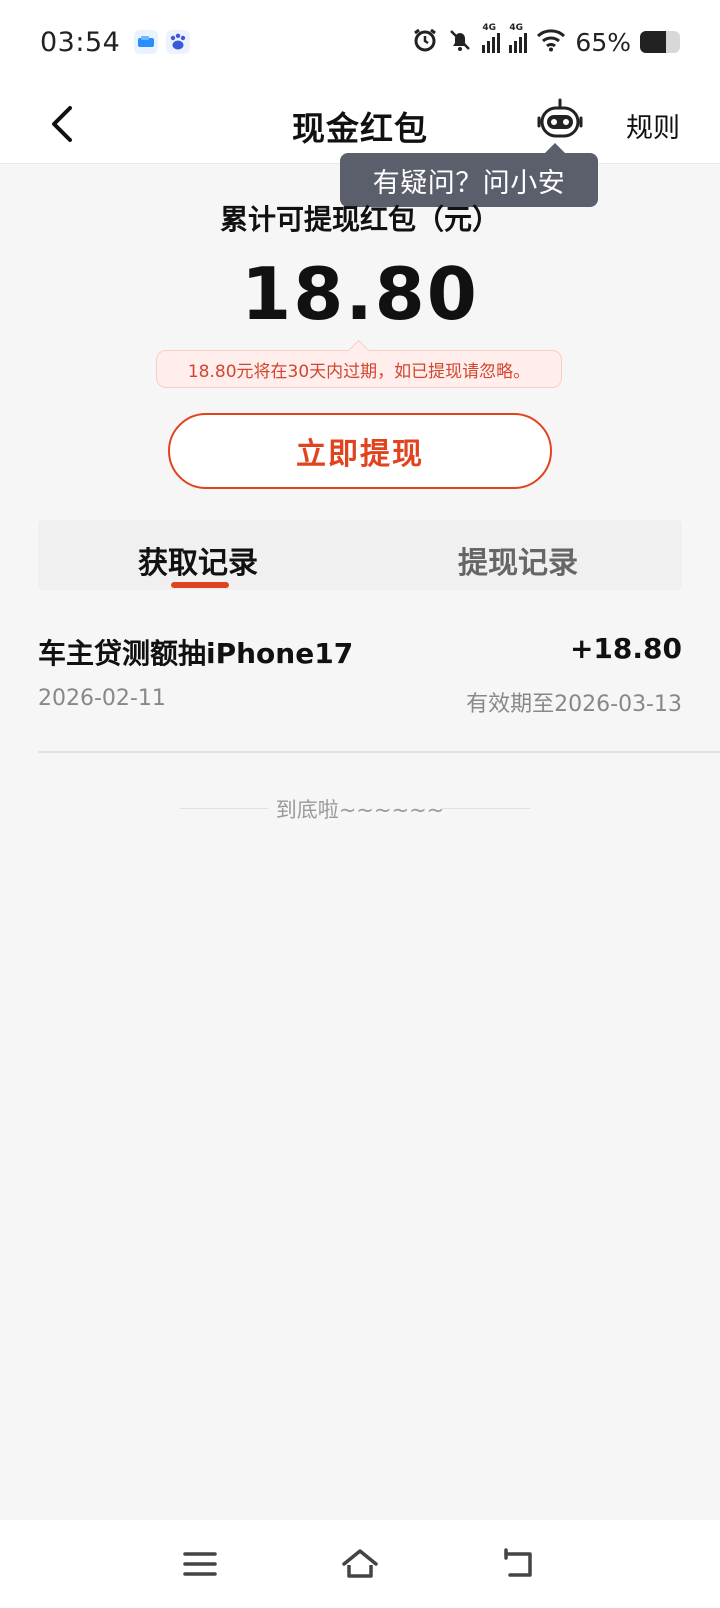  Describe the element at coordinates (518, 38) in the screenshot. I see `signal-icon-2: 4G` at that location.